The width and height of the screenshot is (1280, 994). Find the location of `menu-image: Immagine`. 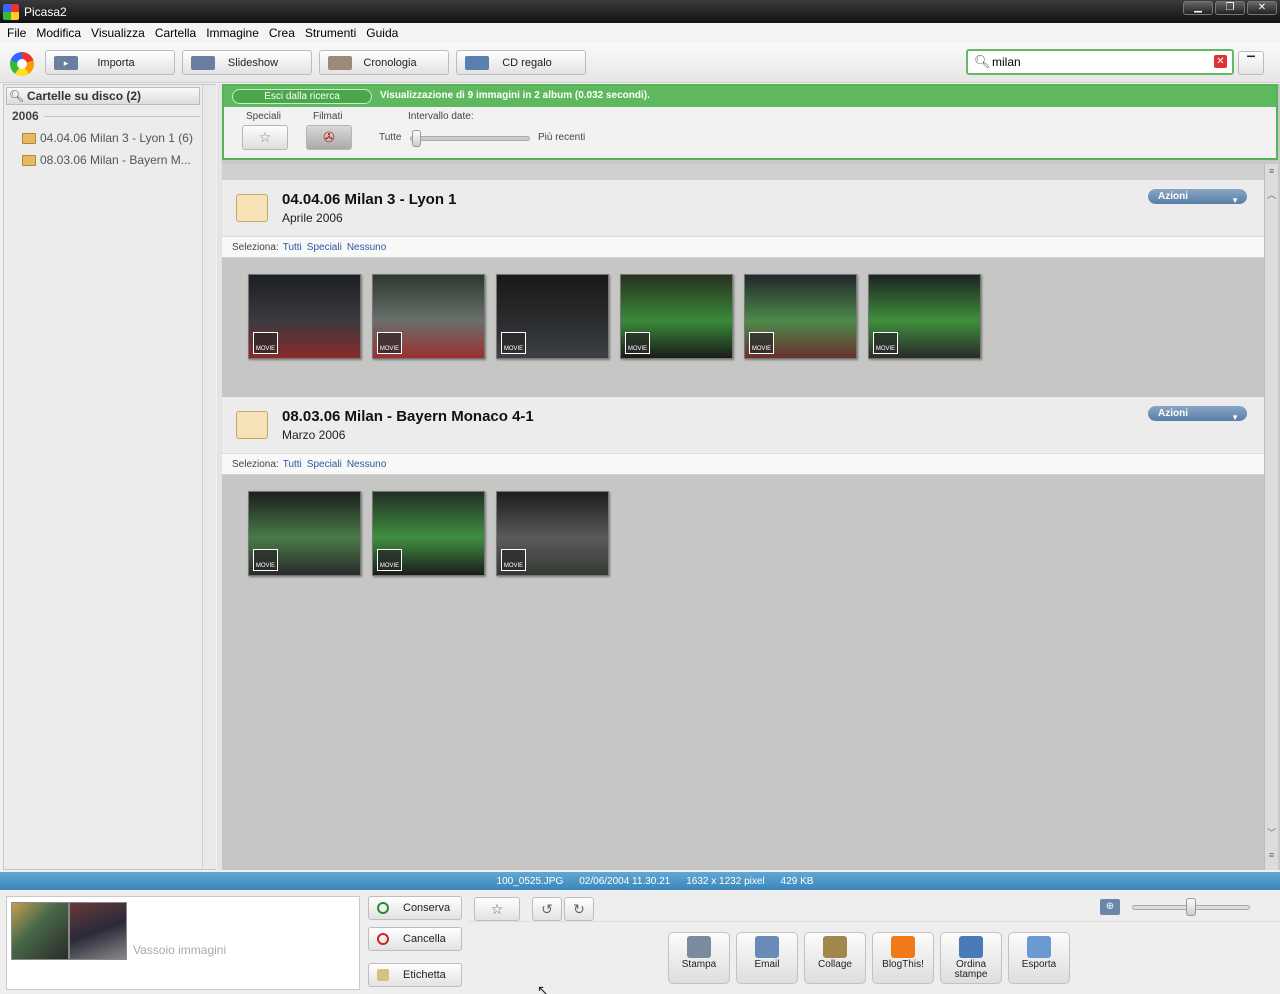

menu-image: Immagine is located at coordinates (233, 33).